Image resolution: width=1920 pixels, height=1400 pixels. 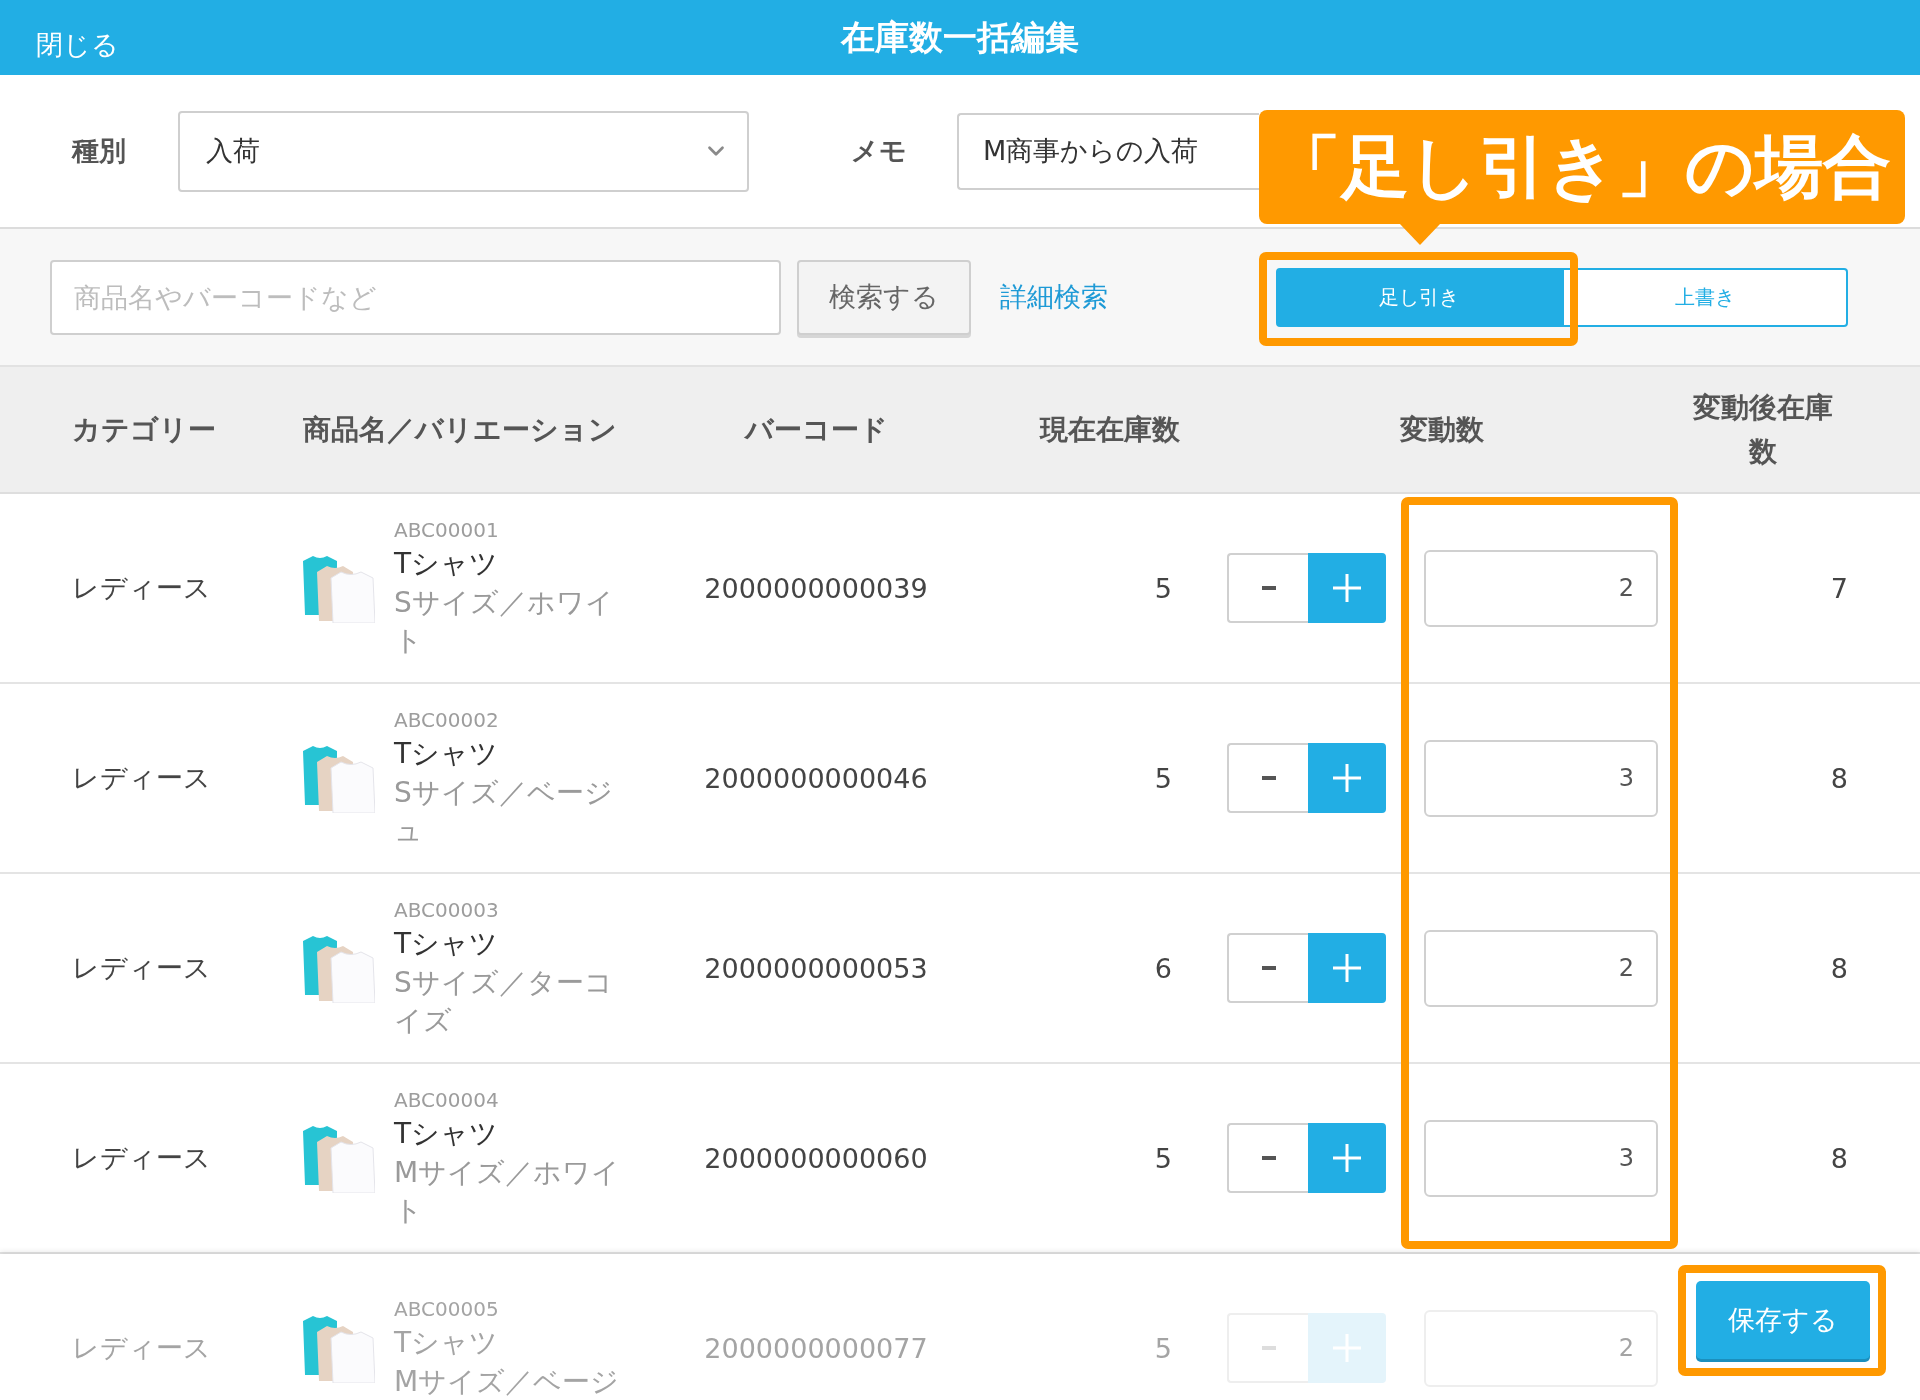 I want to click on type-select: 入荷, so click(x=463, y=151).